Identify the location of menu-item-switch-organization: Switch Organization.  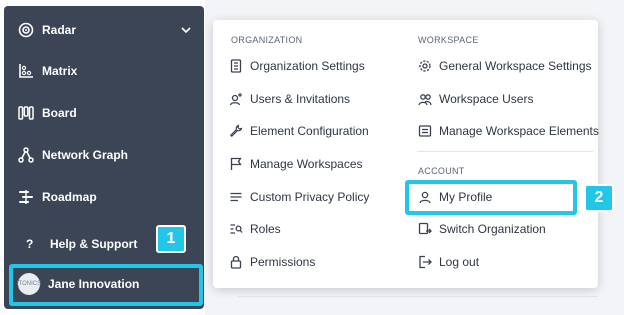
(482, 229).